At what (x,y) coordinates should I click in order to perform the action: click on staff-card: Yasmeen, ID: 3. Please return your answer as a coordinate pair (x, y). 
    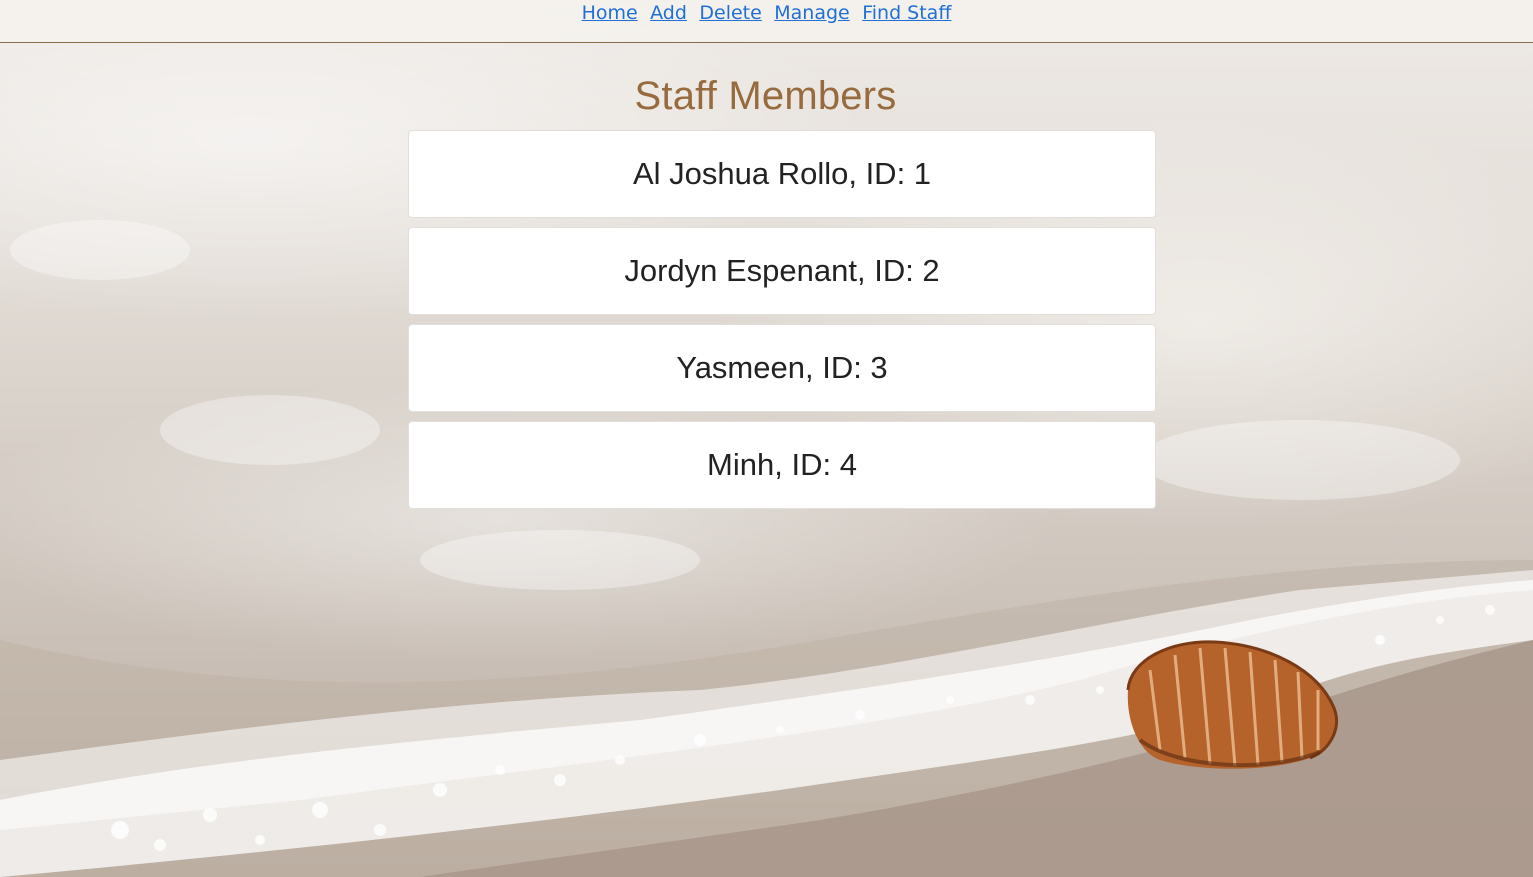
    Looking at the image, I should click on (782, 368).